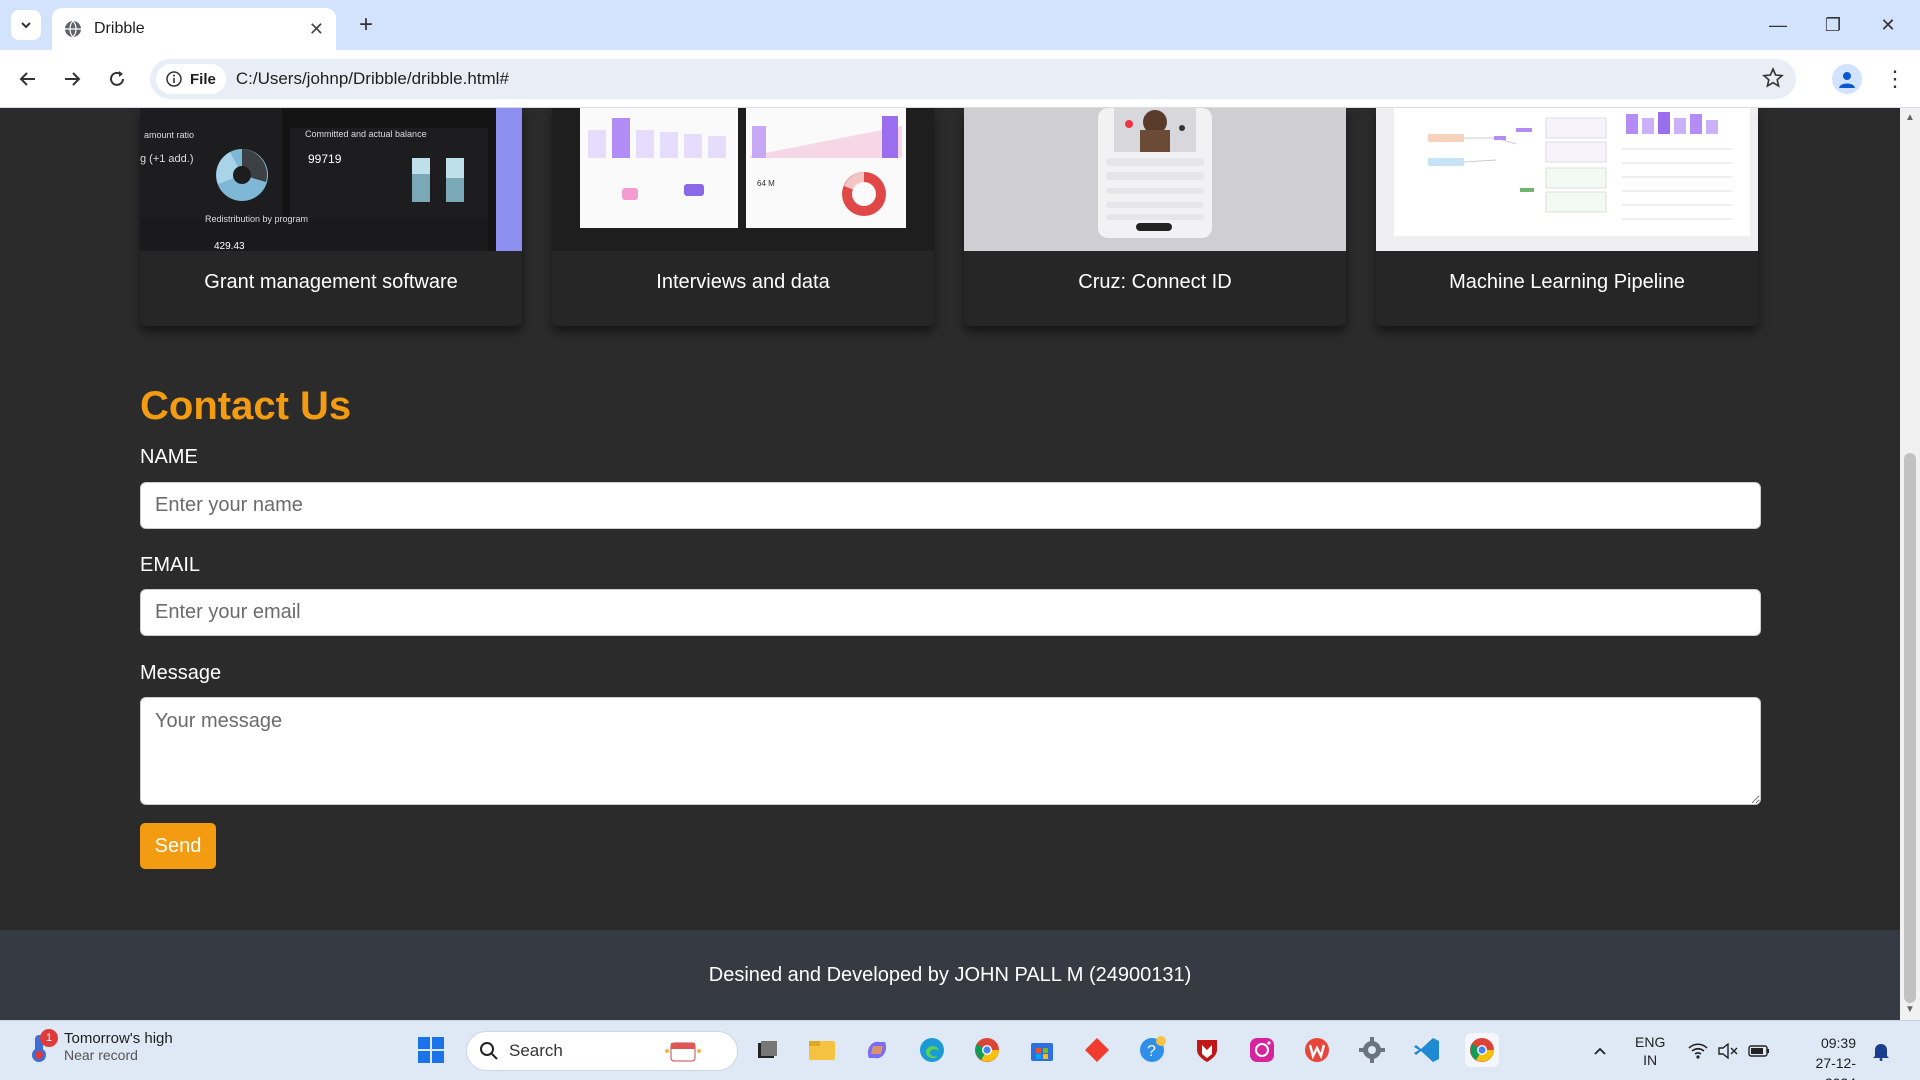 The image size is (1920, 1080). I want to click on taskbar-search-label: Search, so click(536, 1050).